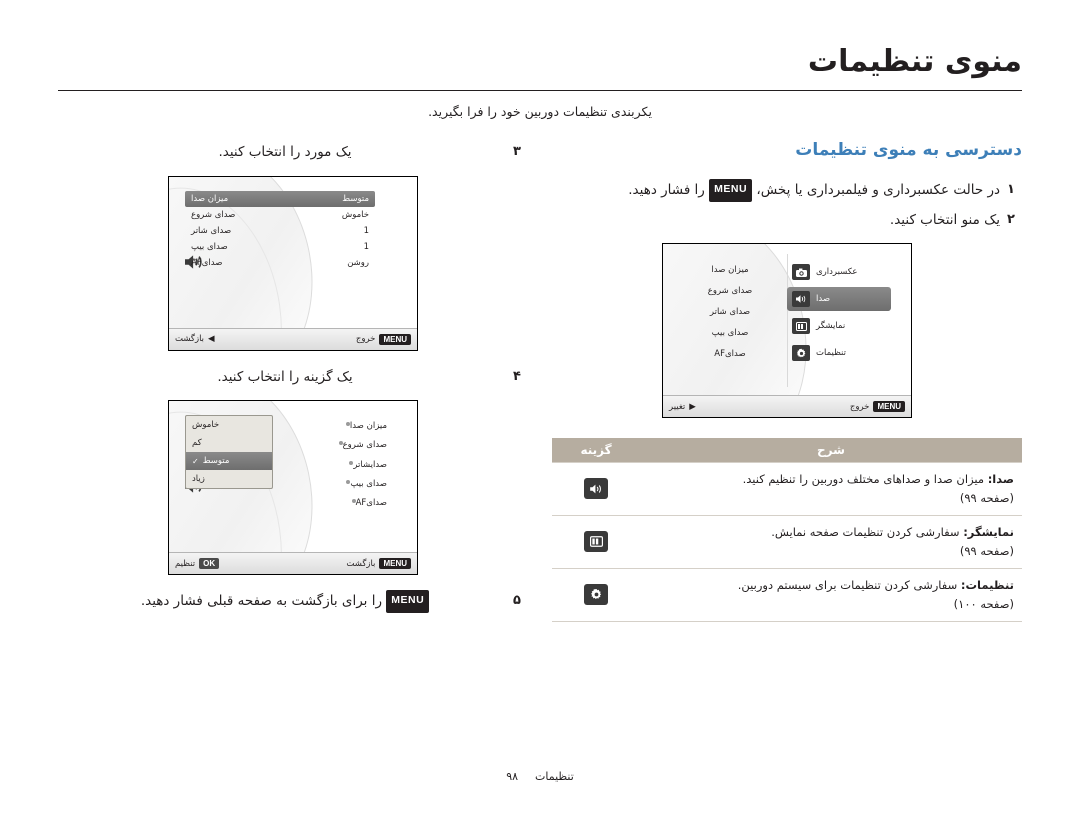 The width and height of the screenshot is (1080, 815). What do you see at coordinates (355, 214) in the screenshot?
I see `list-item-start-sound-value: خاموش` at bounding box center [355, 214].